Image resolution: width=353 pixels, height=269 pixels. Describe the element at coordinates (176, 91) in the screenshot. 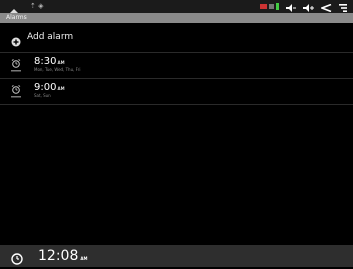

I see `alarm-item-1: 9:00AM Sat, Sun` at that location.